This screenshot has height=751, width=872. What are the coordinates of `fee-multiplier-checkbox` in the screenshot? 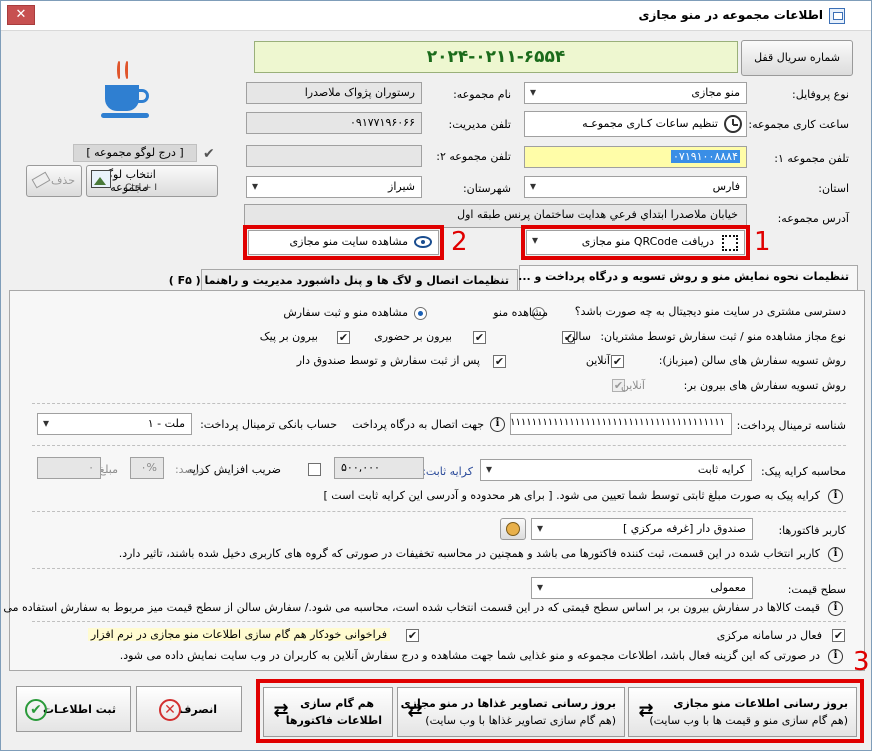 It's located at (314, 469).